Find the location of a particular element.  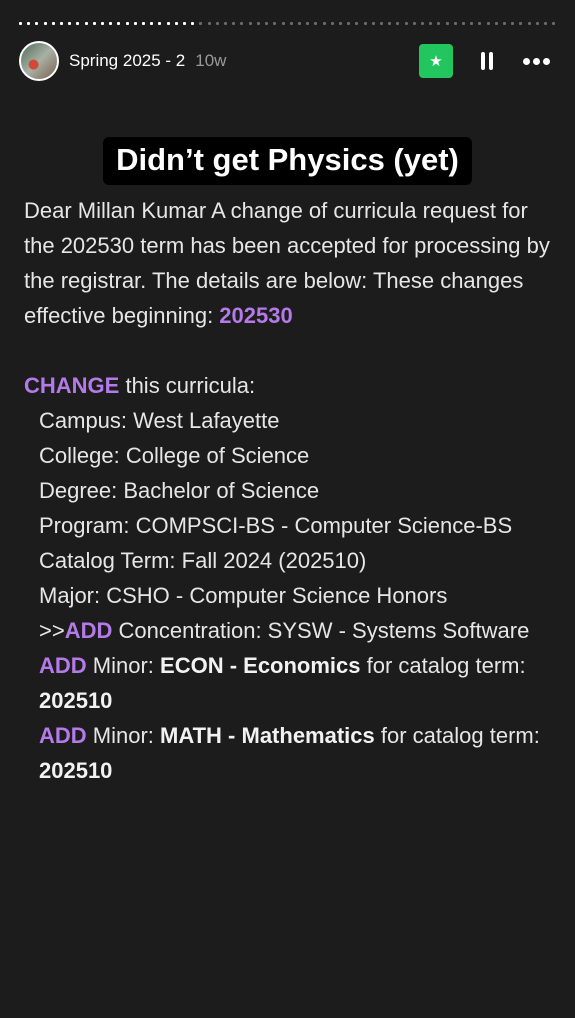

minor-name: ECON - Economics is located at coordinates (260, 665).